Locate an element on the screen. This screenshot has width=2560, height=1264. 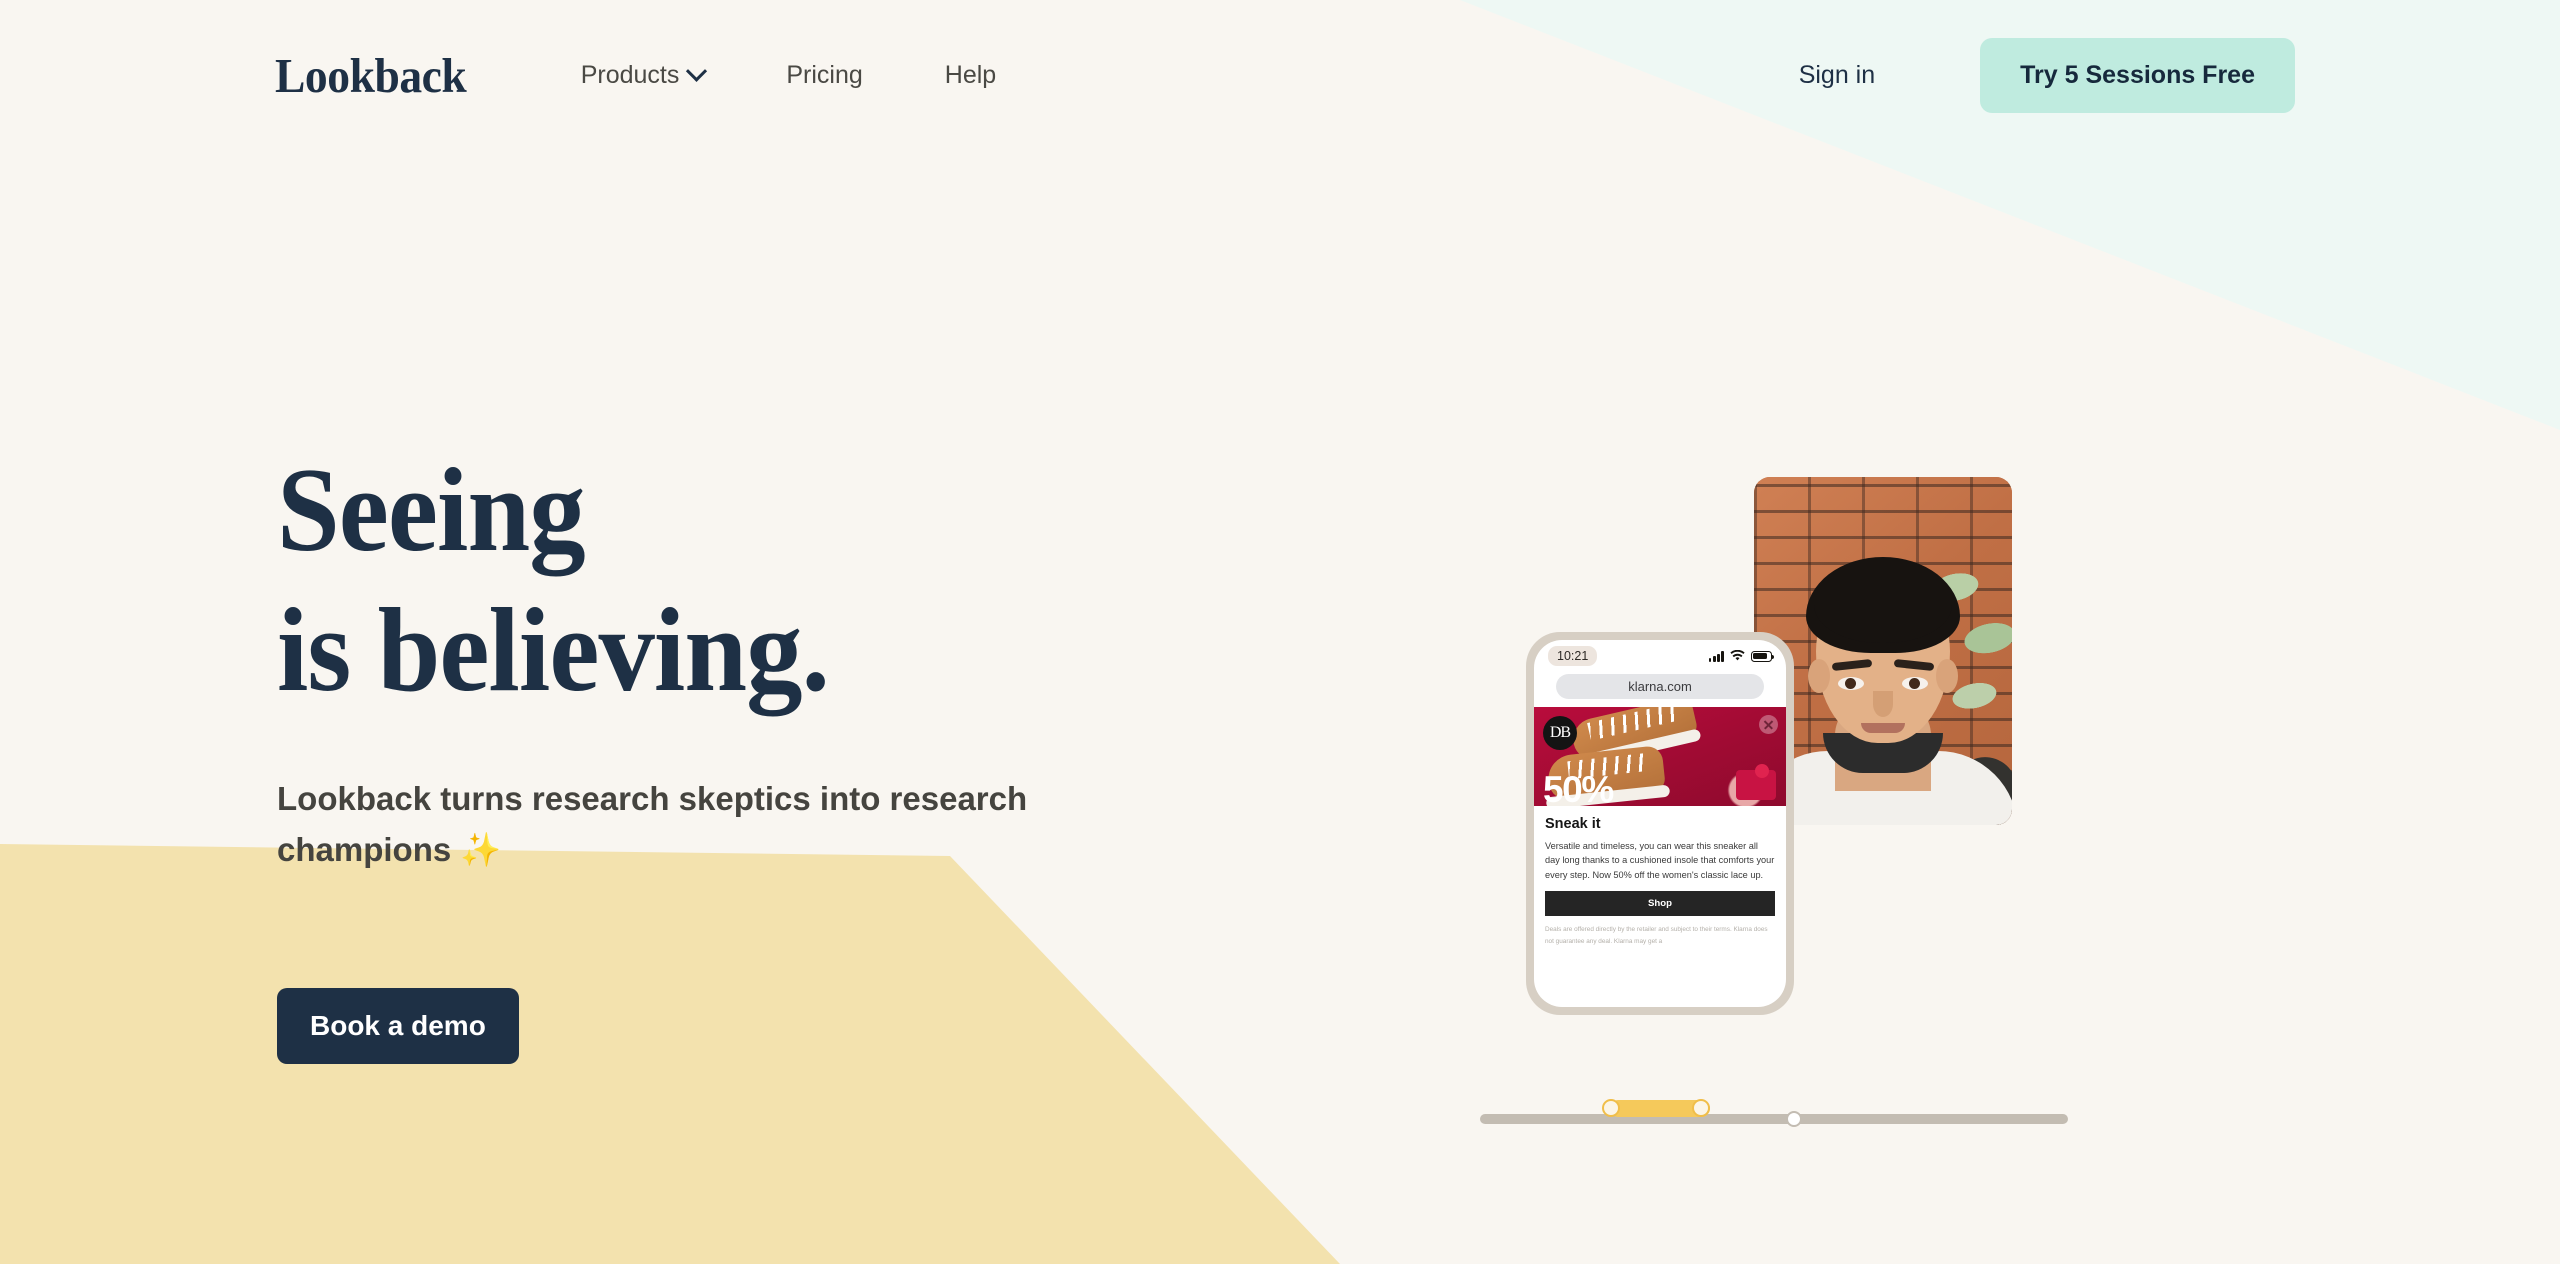
ad-banner-image: DB 50% is located at coordinates (1660, 756).